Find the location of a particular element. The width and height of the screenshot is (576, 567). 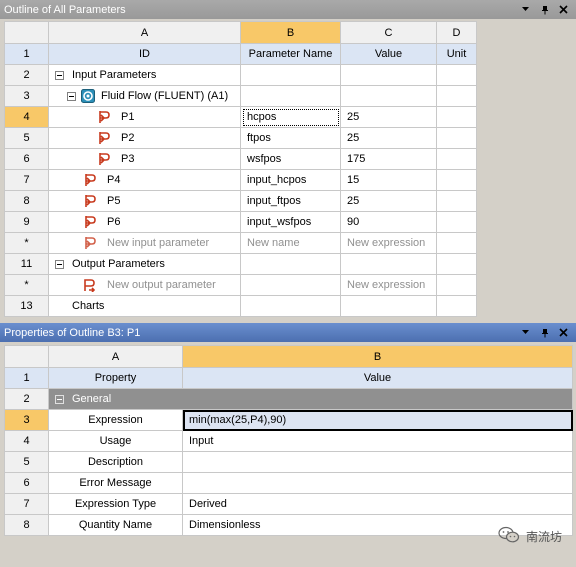

id-cell: Charts is located at coordinates (144, 306).